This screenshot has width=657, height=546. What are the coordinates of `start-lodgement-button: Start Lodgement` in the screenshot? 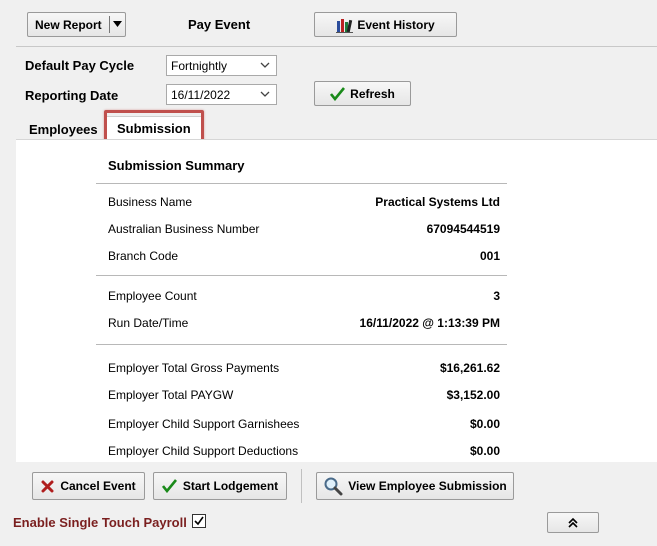 It's located at (220, 486).